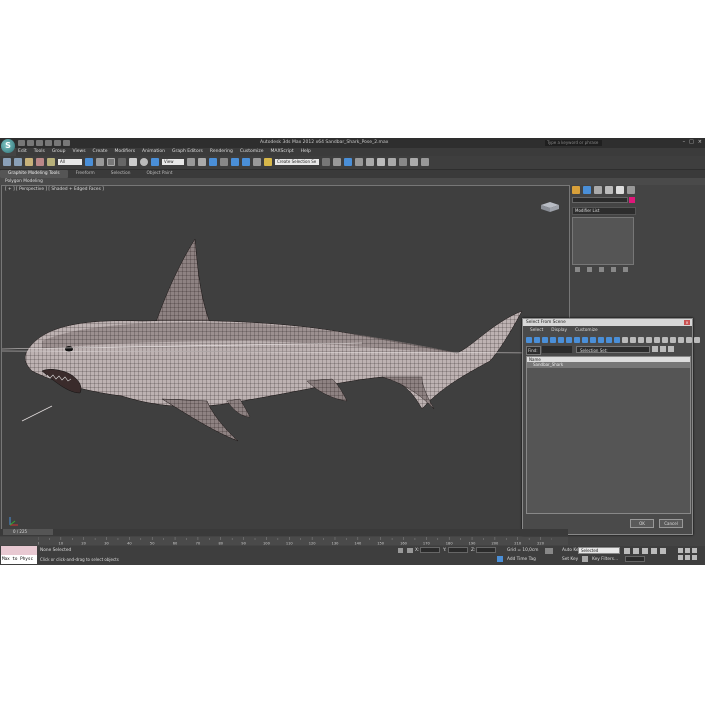 The width and height of the screenshot is (705, 705). I want to click on undo-toolbar-icon, so click(7, 162).